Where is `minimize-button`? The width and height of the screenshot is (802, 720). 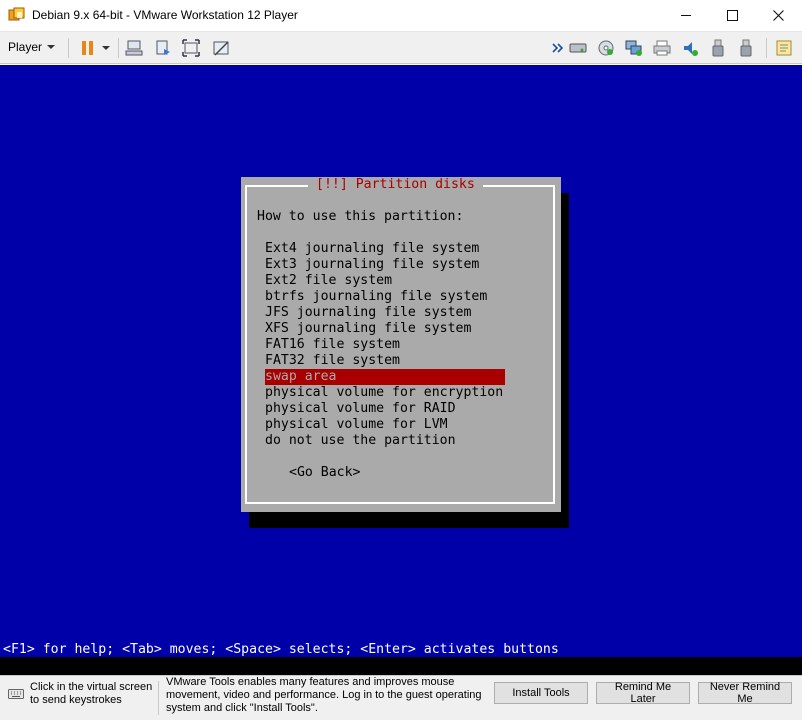 minimize-button is located at coordinates (686, 15).